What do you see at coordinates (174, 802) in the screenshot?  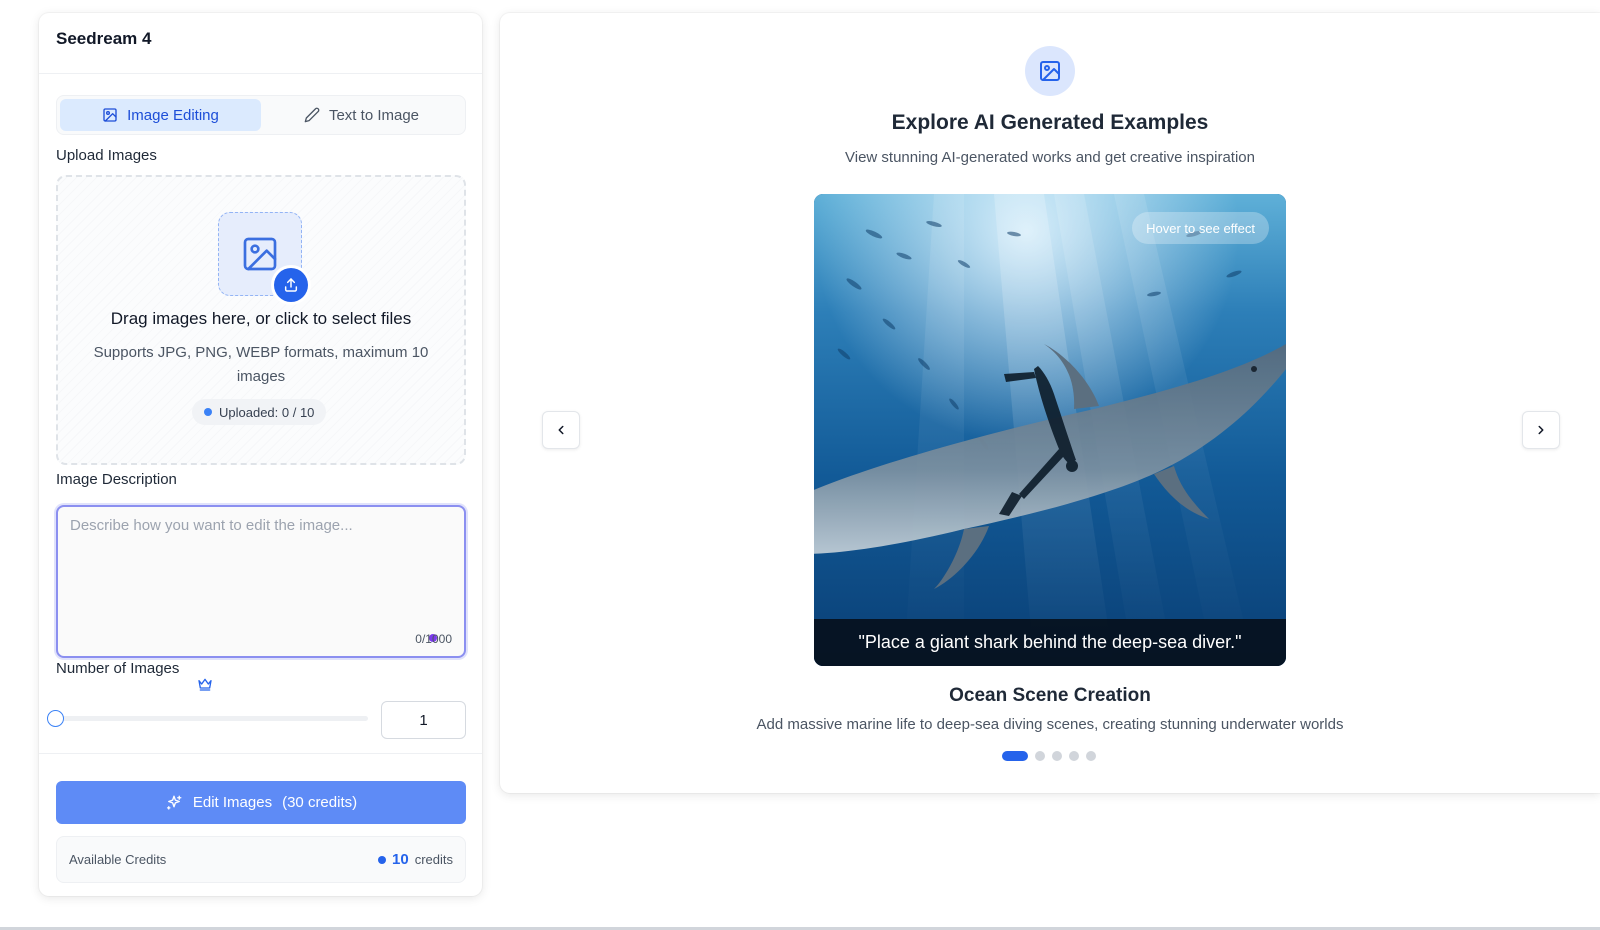 I see `sparkles-icon` at bounding box center [174, 802].